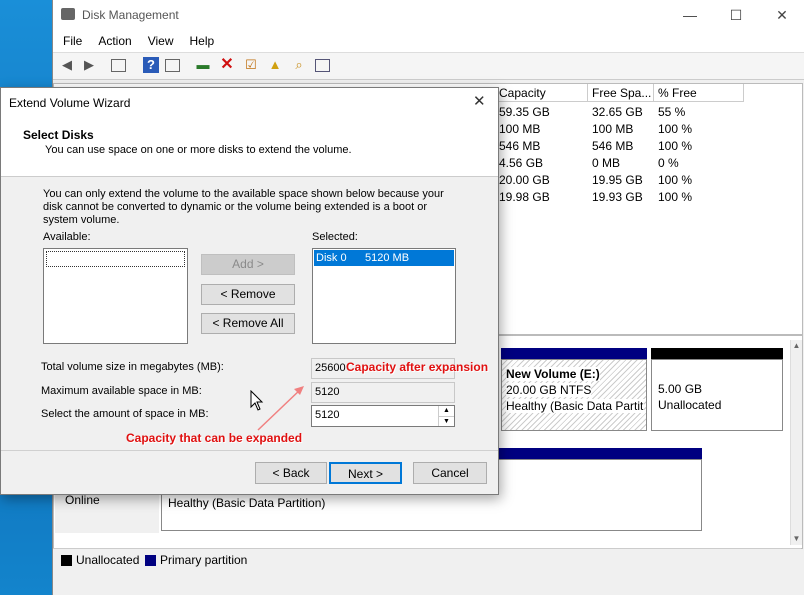 The height and width of the screenshot is (595, 804). Describe the element at coordinates (446, 411) in the screenshot. I see `stepper-up-icon: ▲` at that location.